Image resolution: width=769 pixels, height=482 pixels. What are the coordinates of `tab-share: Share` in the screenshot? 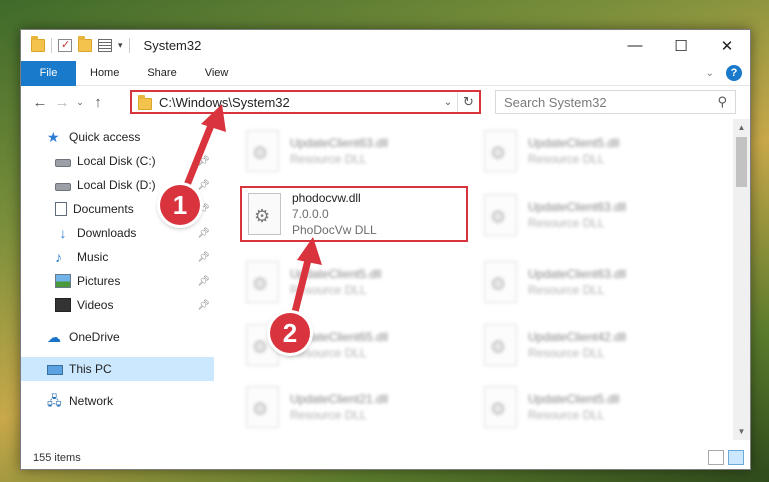 It's located at (161, 73).